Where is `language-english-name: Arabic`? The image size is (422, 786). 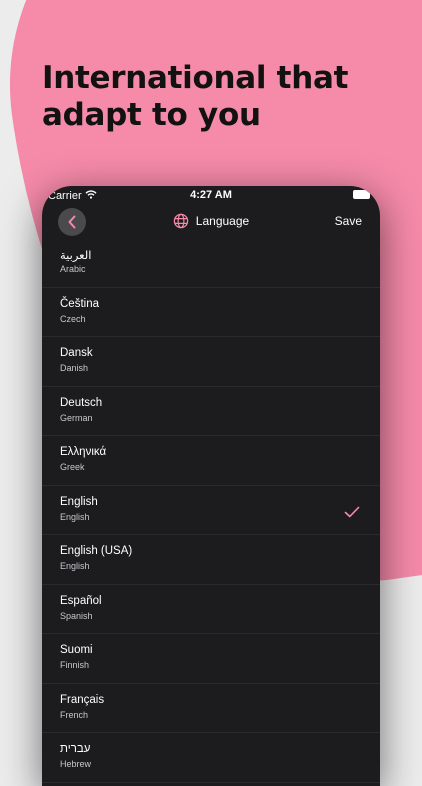
language-english-name: Arabic is located at coordinates (73, 269).